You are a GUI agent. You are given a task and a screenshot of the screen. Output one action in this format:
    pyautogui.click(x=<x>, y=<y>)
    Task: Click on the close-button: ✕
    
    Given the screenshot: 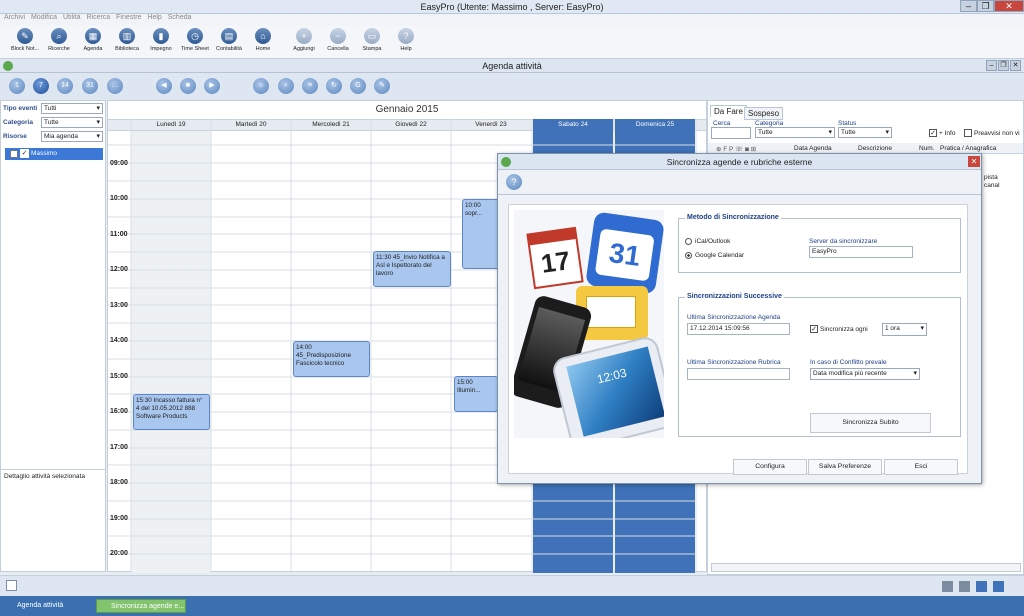 What is the action you would take?
    pyautogui.click(x=1009, y=6)
    